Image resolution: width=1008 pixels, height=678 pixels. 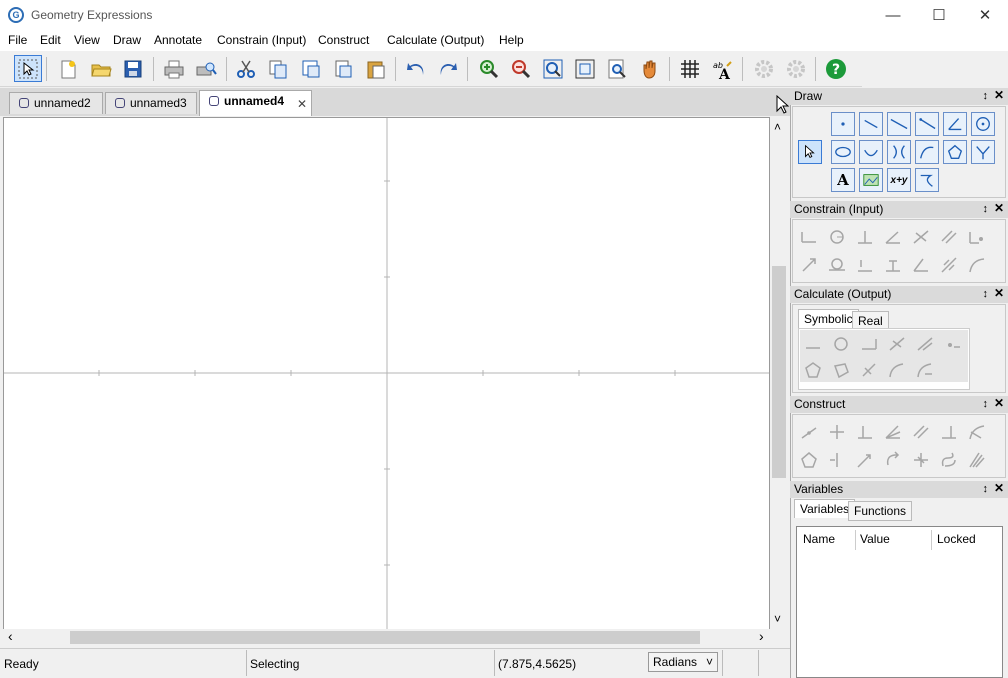 I want to click on constrain-curve-tool, so click(x=976, y=264).